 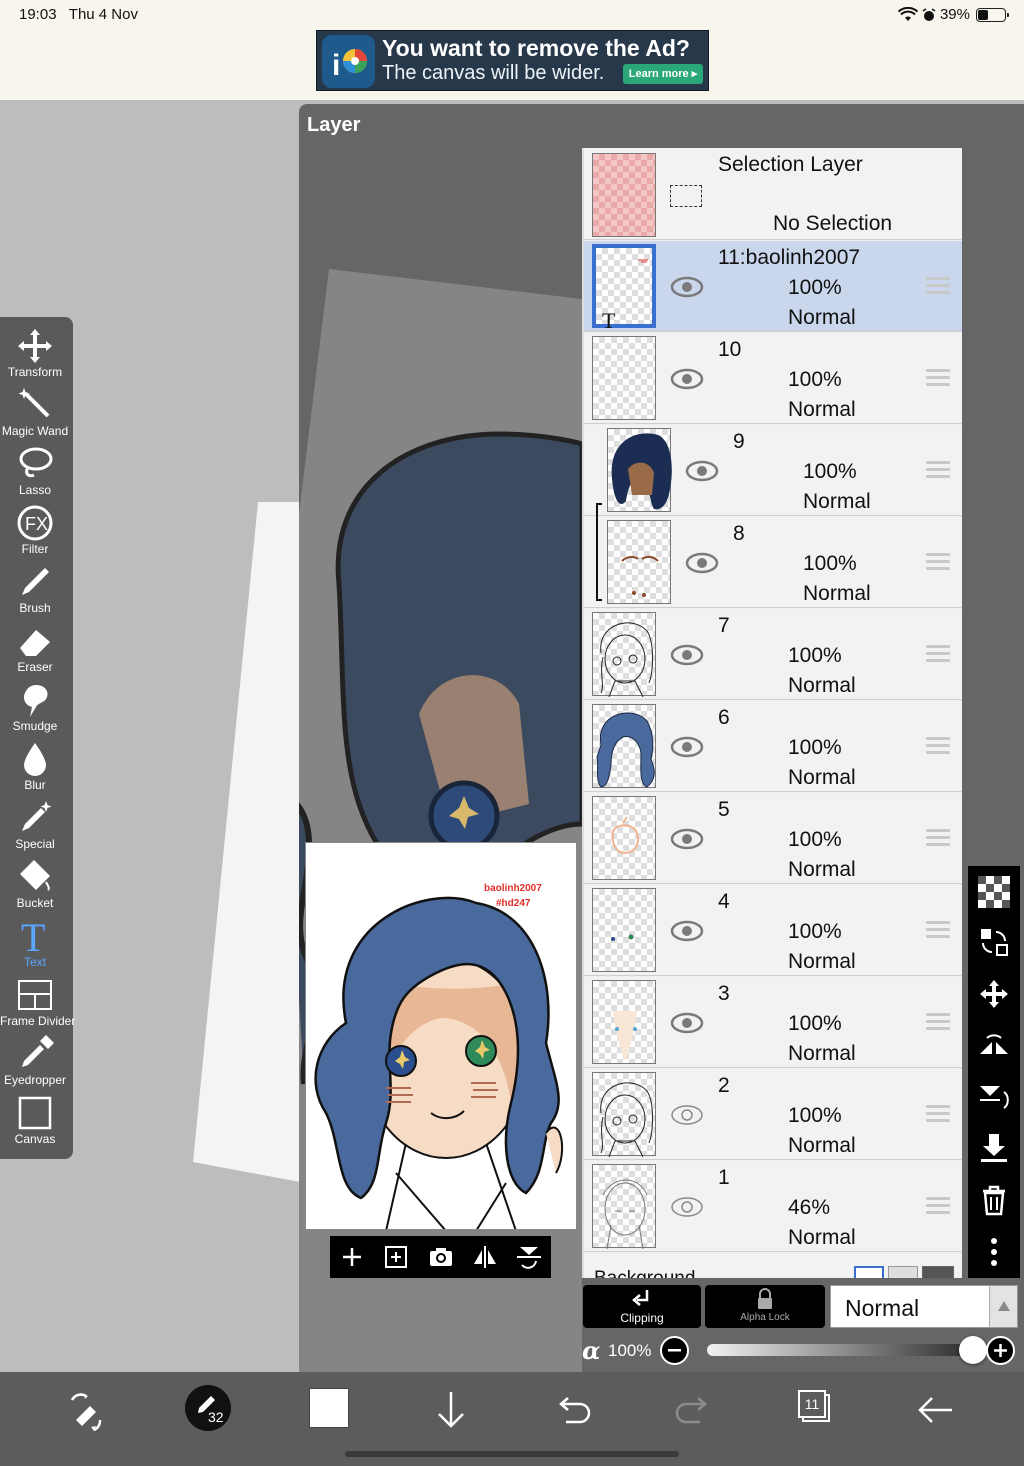 What do you see at coordinates (663, 74) in the screenshot?
I see `ad-learn-more-button: Learn more ▸` at bounding box center [663, 74].